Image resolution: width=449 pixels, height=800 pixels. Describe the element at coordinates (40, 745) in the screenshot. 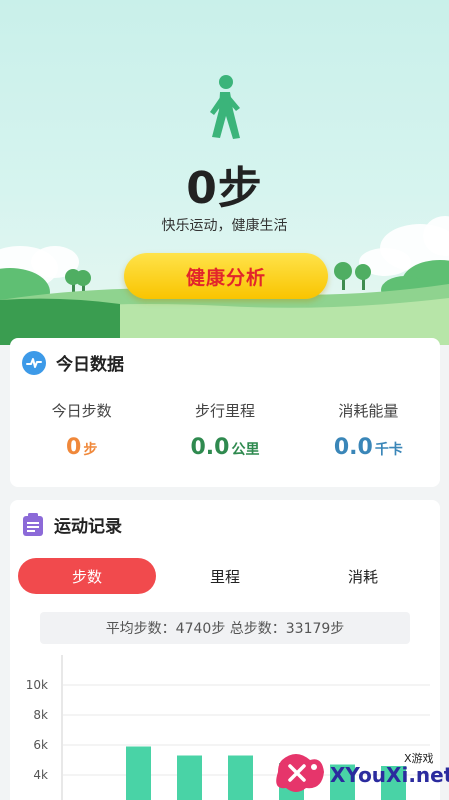

I see `y-tick-label: 6k` at that location.